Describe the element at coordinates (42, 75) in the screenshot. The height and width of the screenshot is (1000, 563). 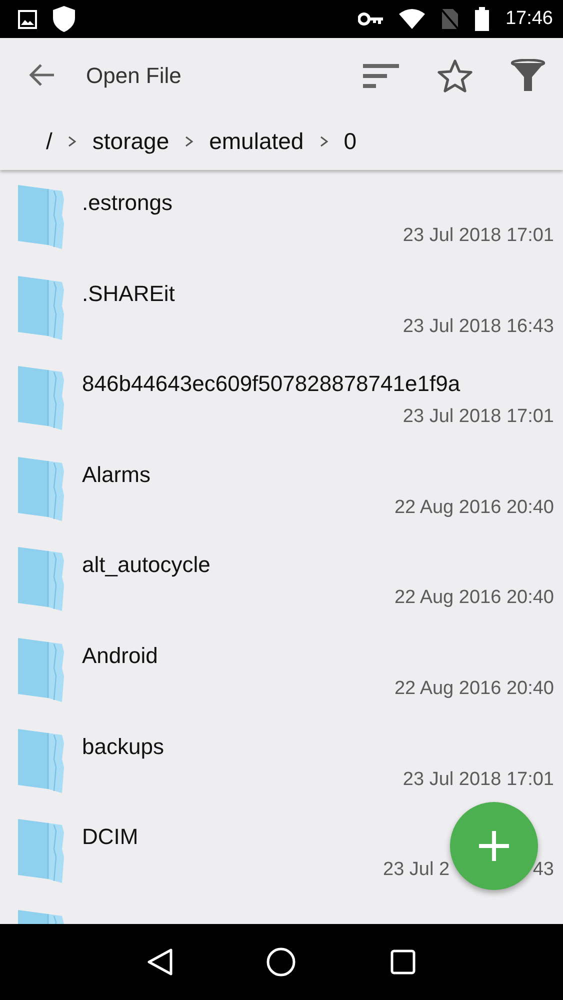
I see `back-button` at that location.